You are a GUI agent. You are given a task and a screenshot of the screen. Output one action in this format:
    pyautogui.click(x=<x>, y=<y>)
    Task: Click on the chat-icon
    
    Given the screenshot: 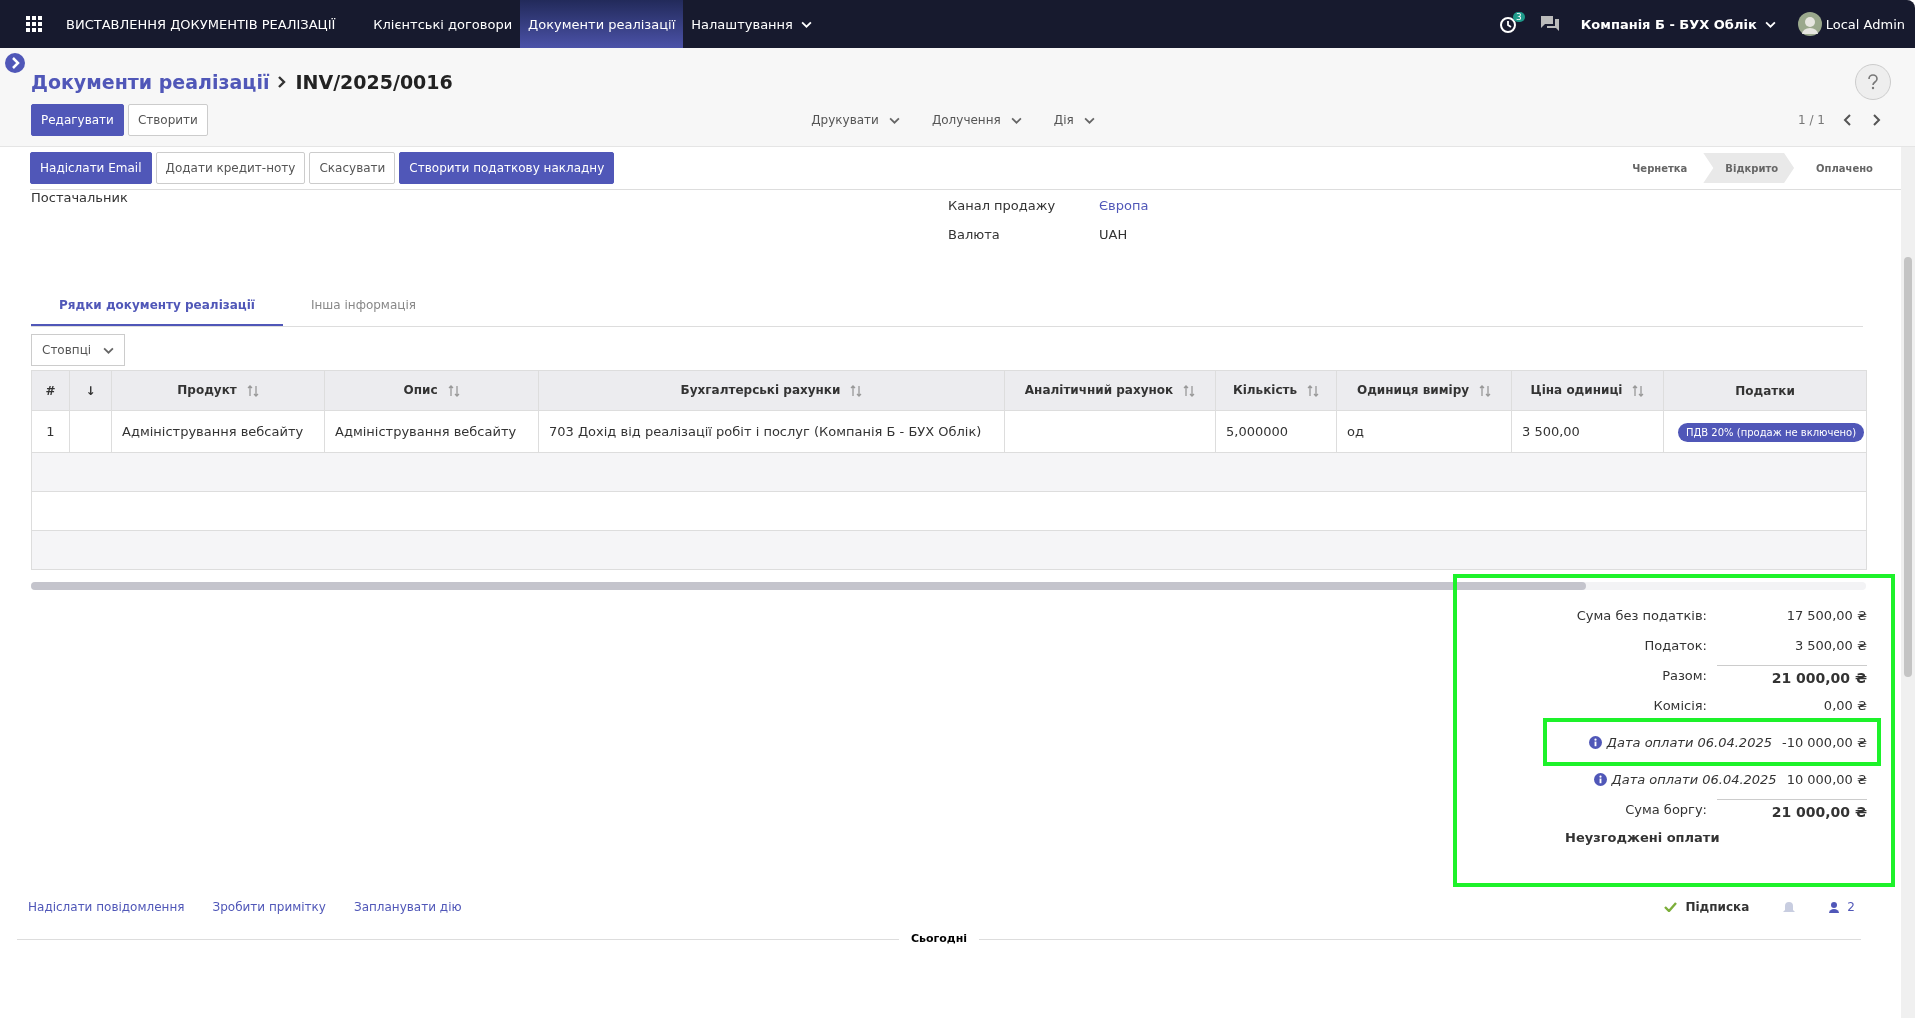 What is the action you would take?
    pyautogui.click(x=1549, y=24)
    